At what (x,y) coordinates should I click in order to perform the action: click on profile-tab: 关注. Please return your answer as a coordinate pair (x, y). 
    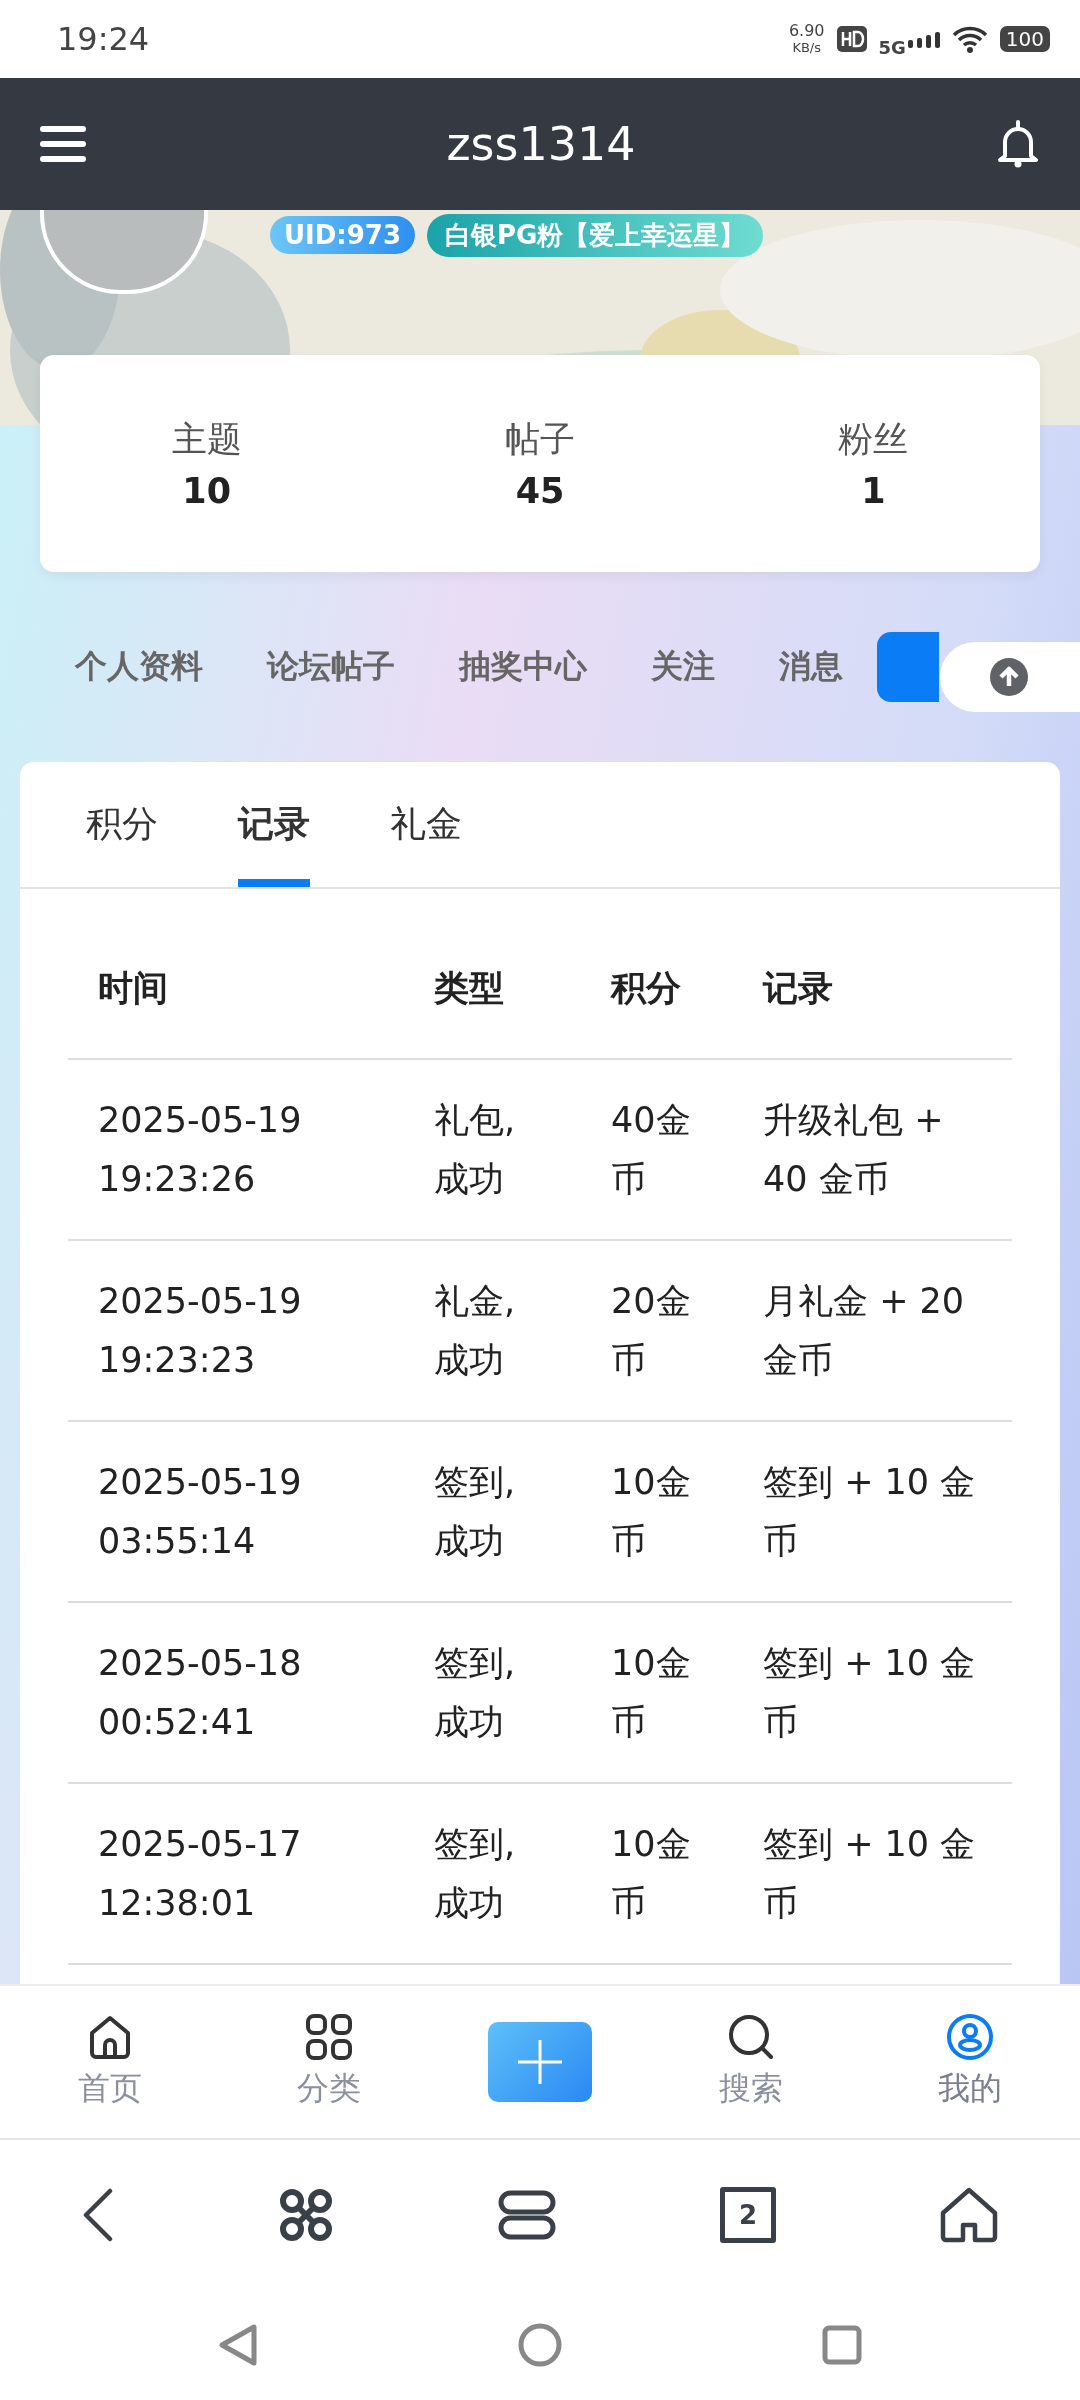
    Looking at the image, I should click on (683, 667).